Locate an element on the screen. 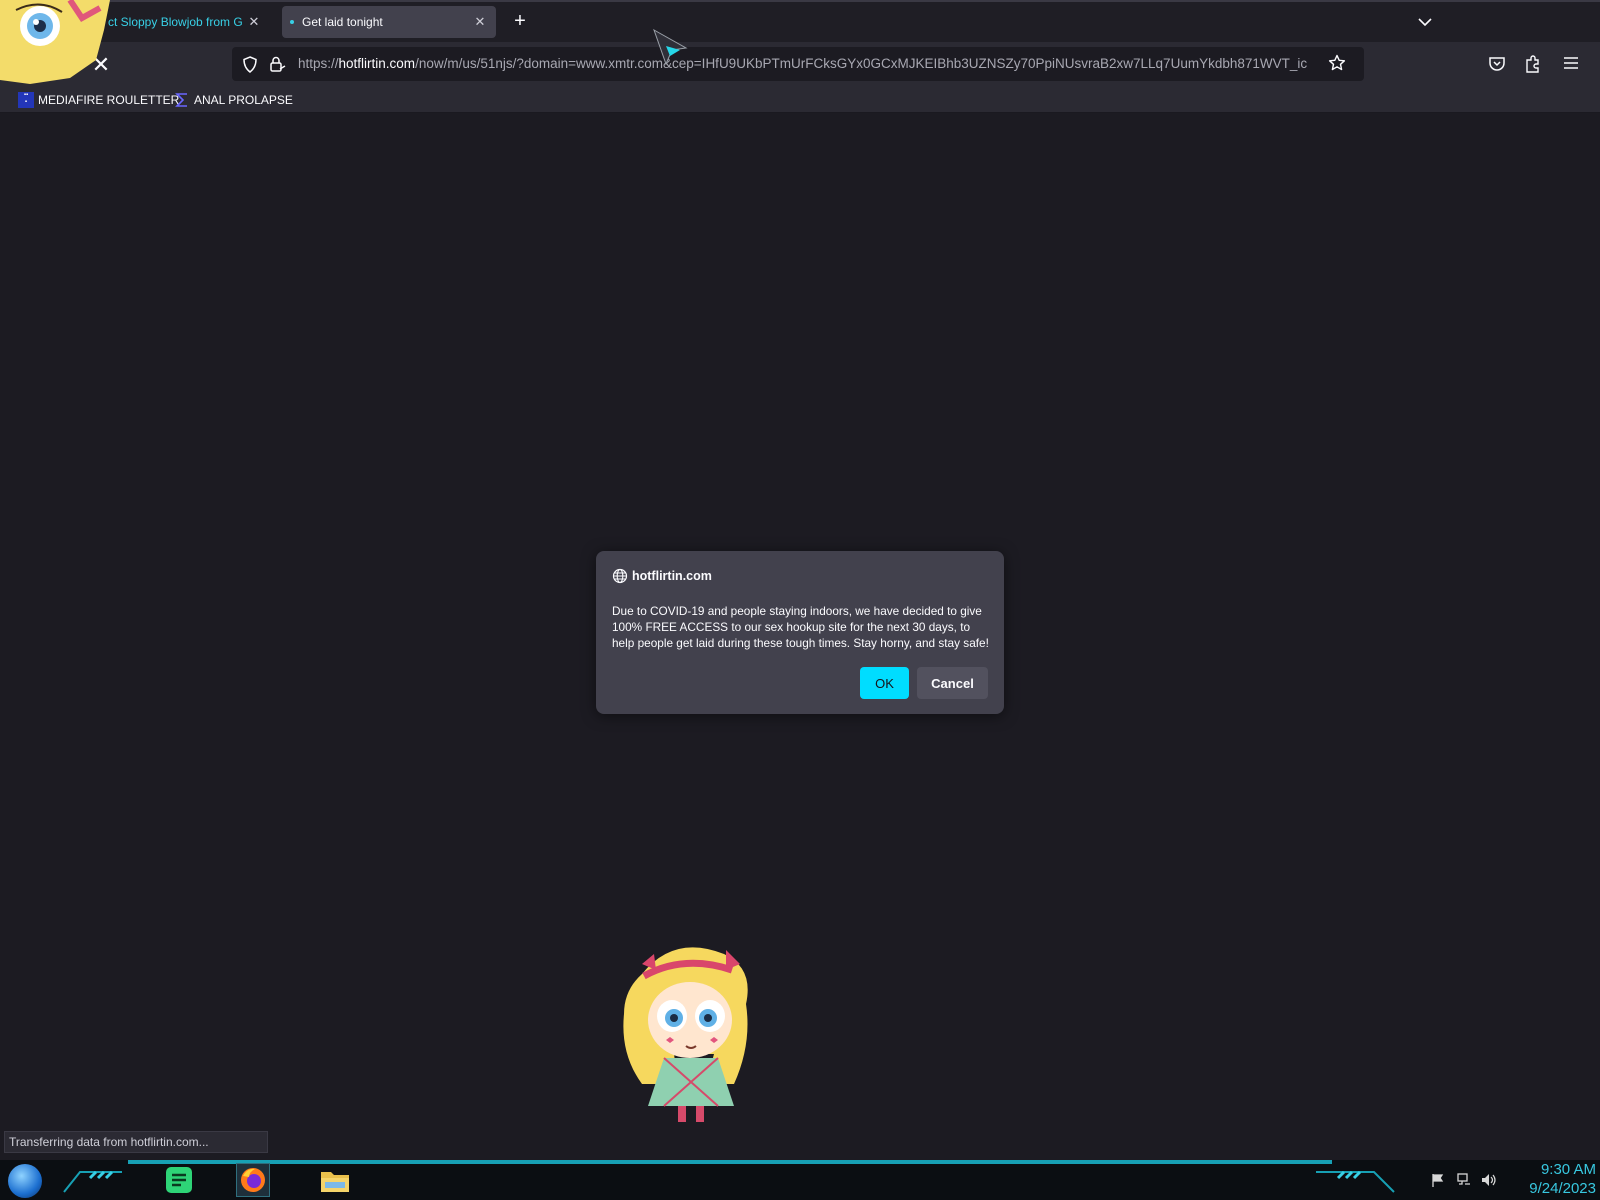  cartoon-character-image is located at coordinates (685, 1034).